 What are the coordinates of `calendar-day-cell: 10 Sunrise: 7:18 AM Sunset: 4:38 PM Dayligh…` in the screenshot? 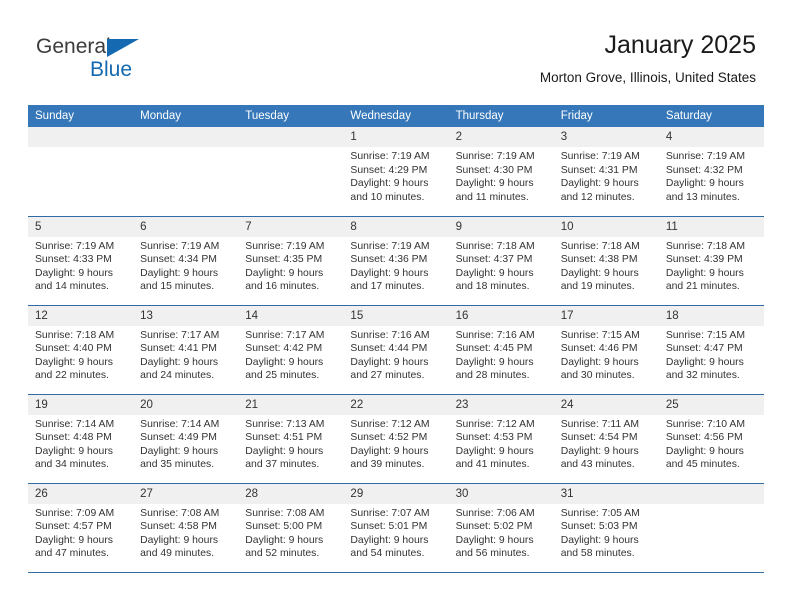 It's located at (606, 261).